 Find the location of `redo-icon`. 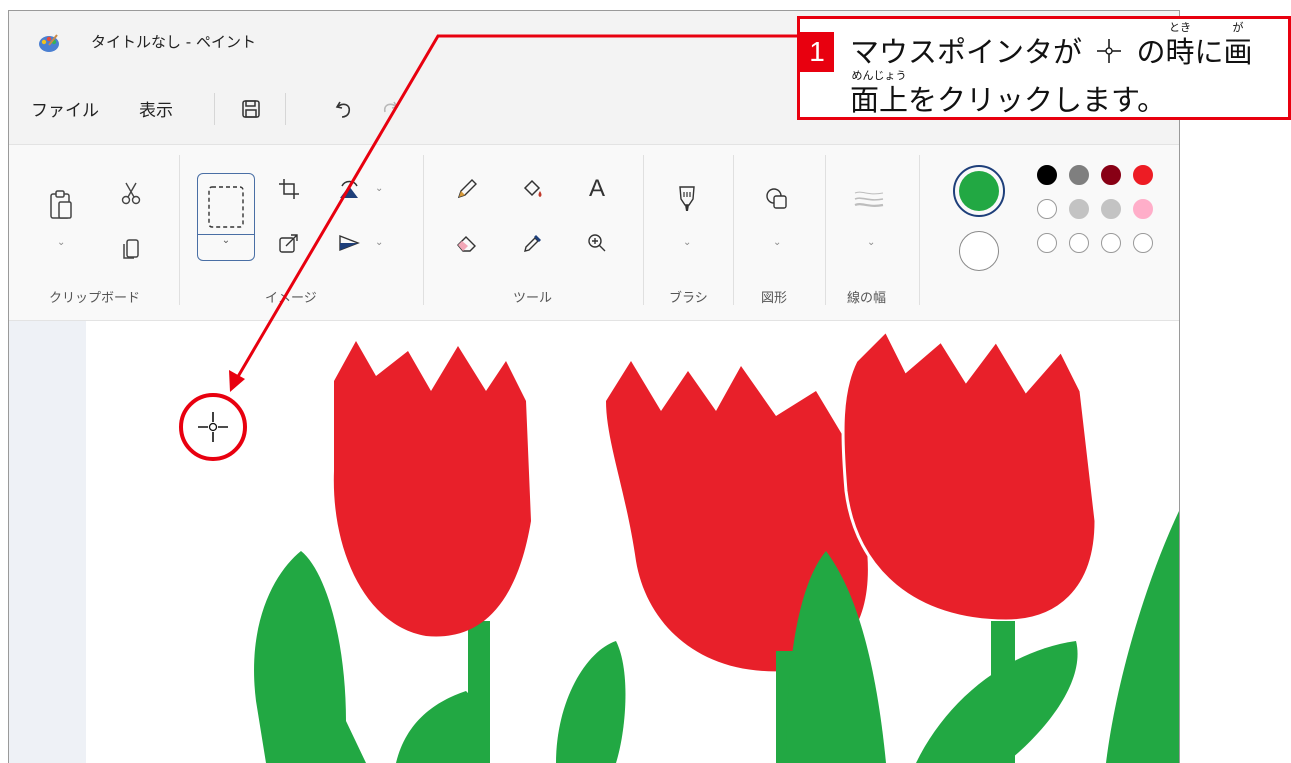

redo-icon is located at coordinates (391, 107).